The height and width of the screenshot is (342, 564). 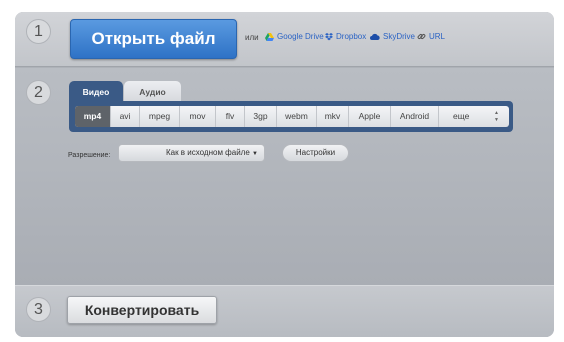 I want to click on format-mov: mov, so click(x=198, y=116).